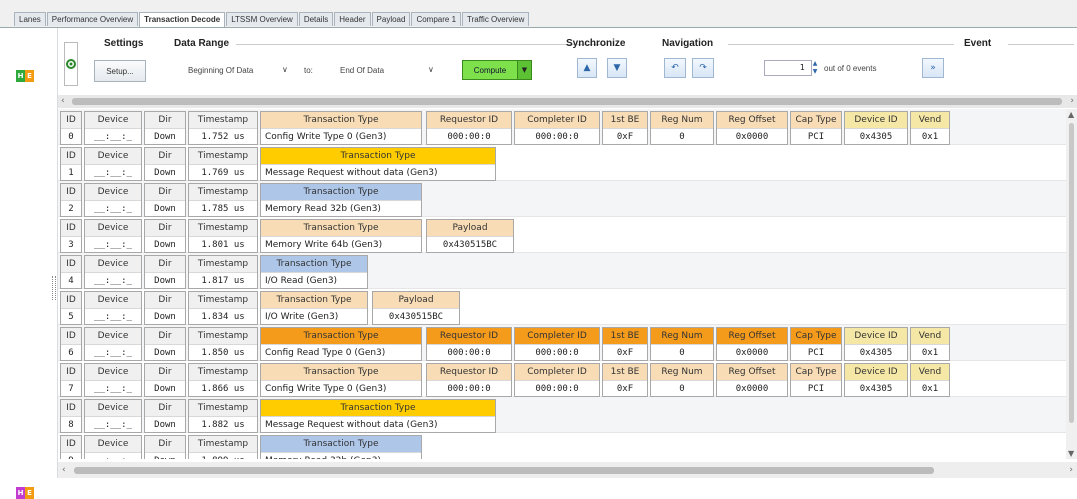 The image size is (1077, 499). What do you see at coordinates (71, 344) in the screenshot?
I see `id-cell: ID 6` at bounding box center [71, 344].